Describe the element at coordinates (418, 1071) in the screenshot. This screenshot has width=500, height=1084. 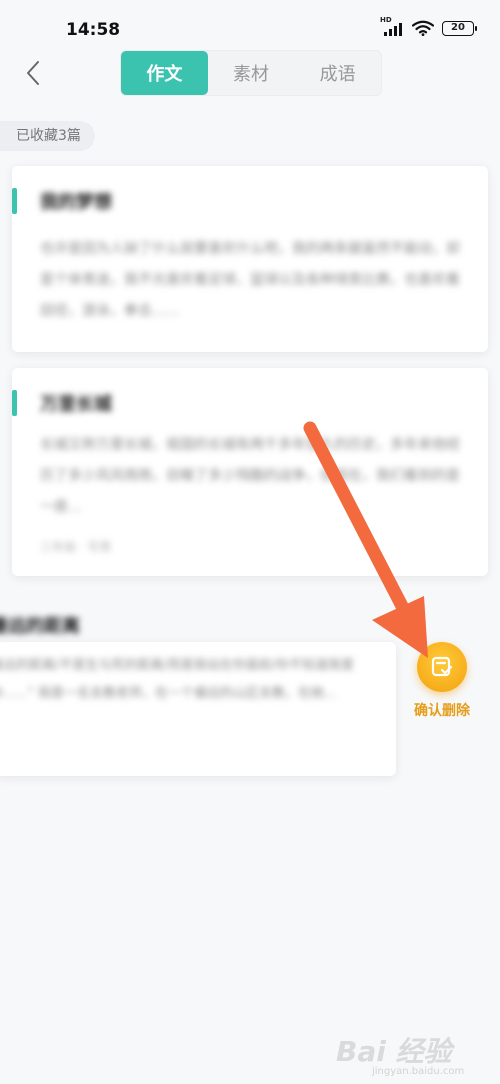
I see `watermark-url: jingyan.baidu.com` at that location.